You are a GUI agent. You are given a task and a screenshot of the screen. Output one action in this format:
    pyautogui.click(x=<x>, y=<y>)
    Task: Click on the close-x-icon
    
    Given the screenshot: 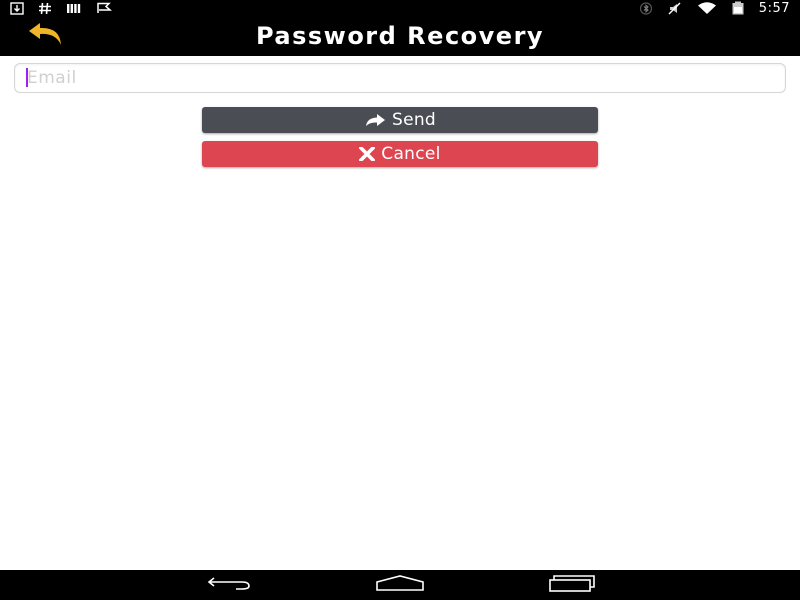 What is the action you would take?
    pyautogui.click(x=367, y=154)
    